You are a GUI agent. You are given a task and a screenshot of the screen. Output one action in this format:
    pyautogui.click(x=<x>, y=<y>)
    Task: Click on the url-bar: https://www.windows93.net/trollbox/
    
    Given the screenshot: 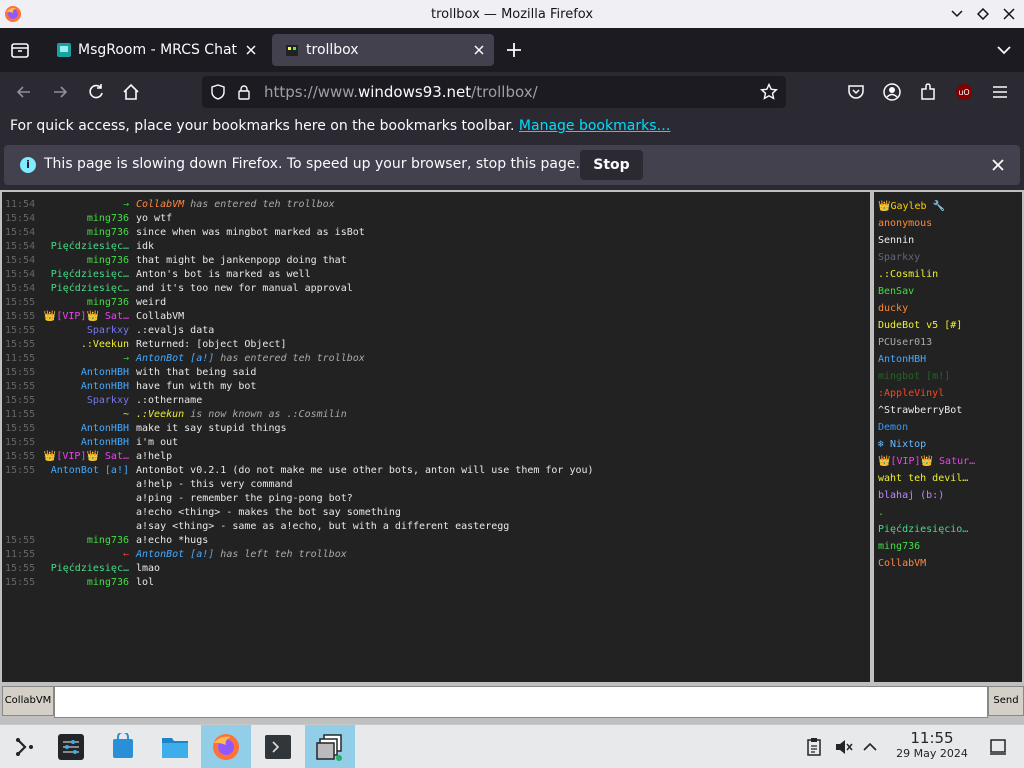 What is the action you would take?
    pyautogui.click(x=494, y=92)
    